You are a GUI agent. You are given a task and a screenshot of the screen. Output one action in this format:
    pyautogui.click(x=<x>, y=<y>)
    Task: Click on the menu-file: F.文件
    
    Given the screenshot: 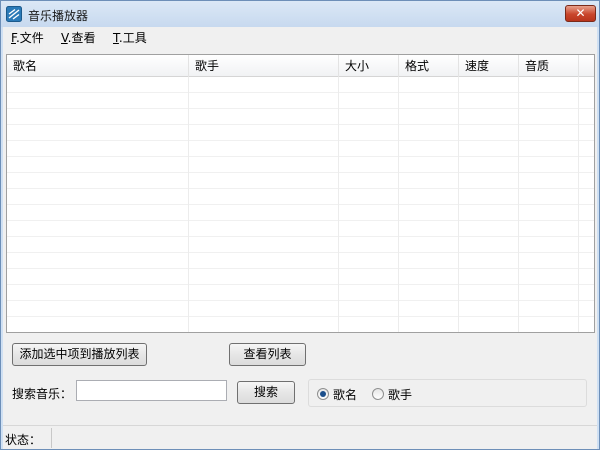 What is the action you would take?
    pyautogui.click(x=27, y=37)
    